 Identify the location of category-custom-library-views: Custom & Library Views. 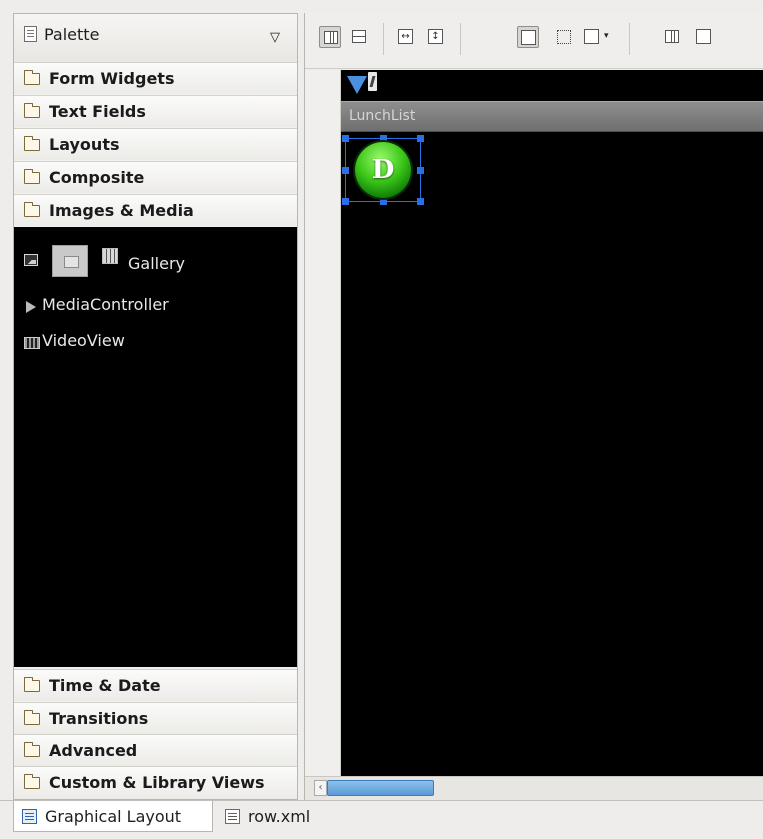
(155, 782).